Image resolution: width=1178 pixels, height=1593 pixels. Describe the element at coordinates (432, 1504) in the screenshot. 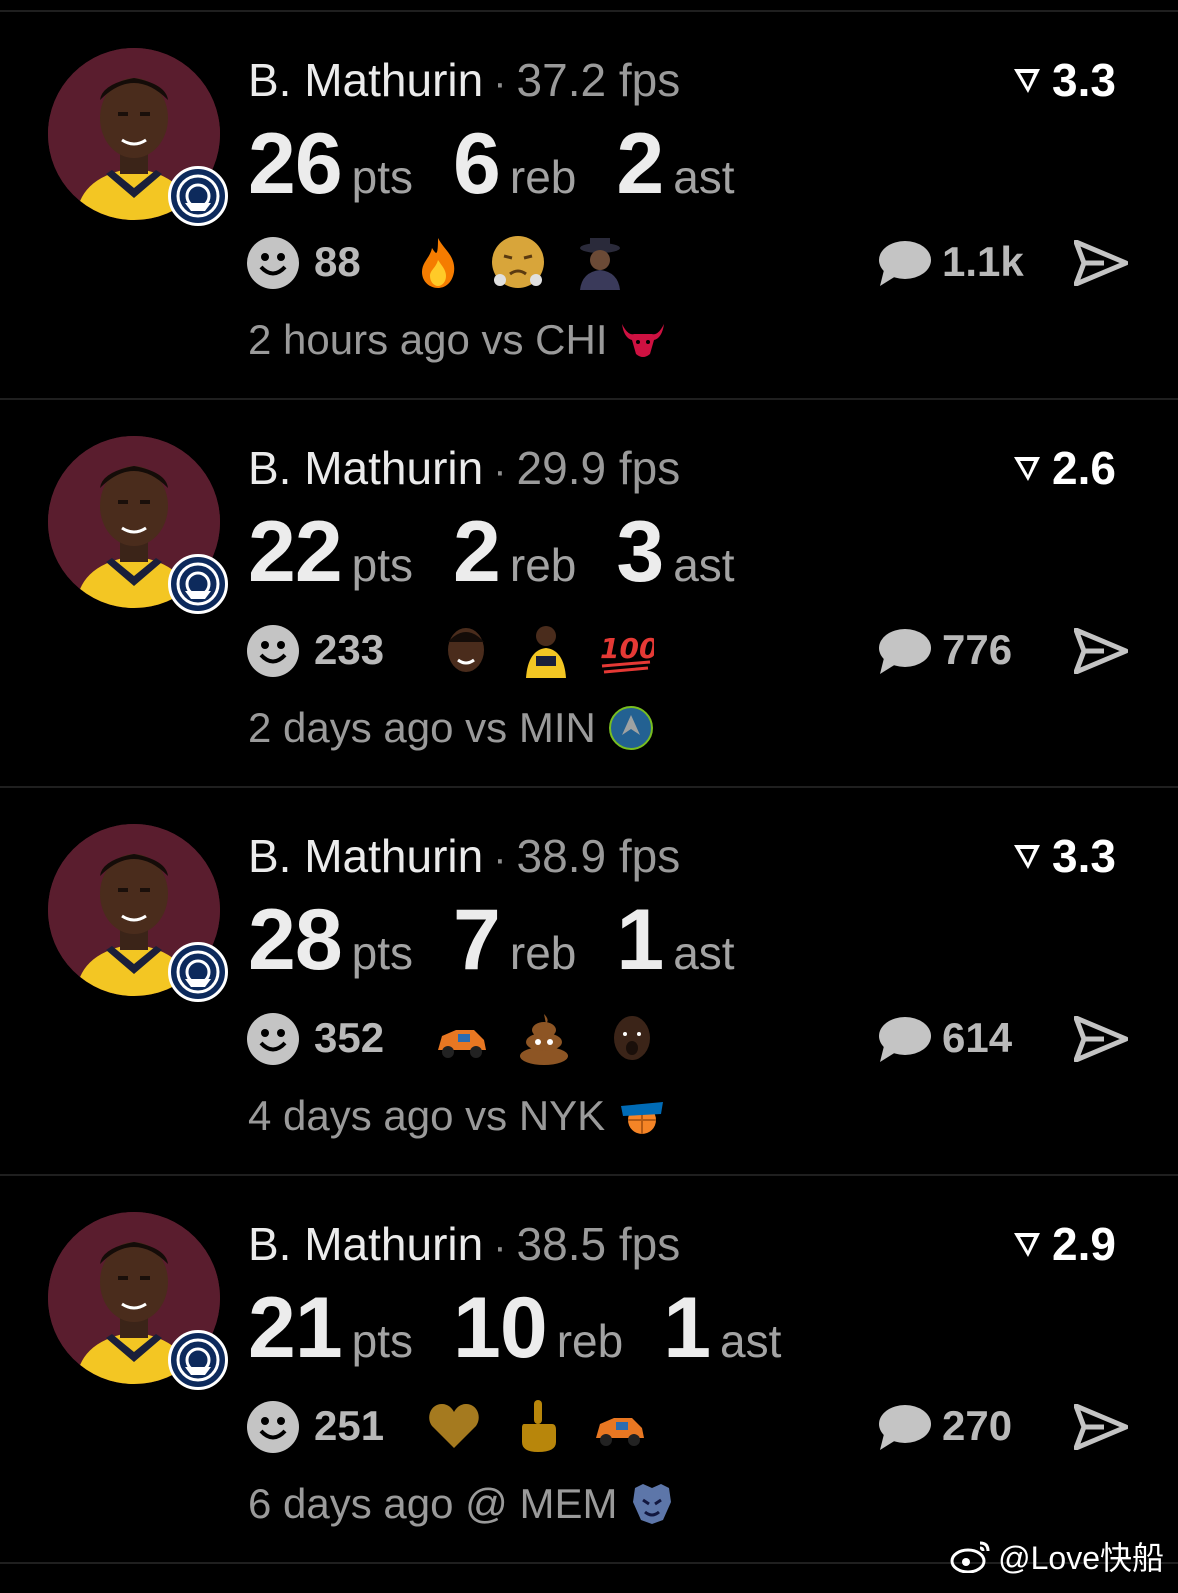

I see `game-time-opponent: 6 days ago @ MEM` at that location.